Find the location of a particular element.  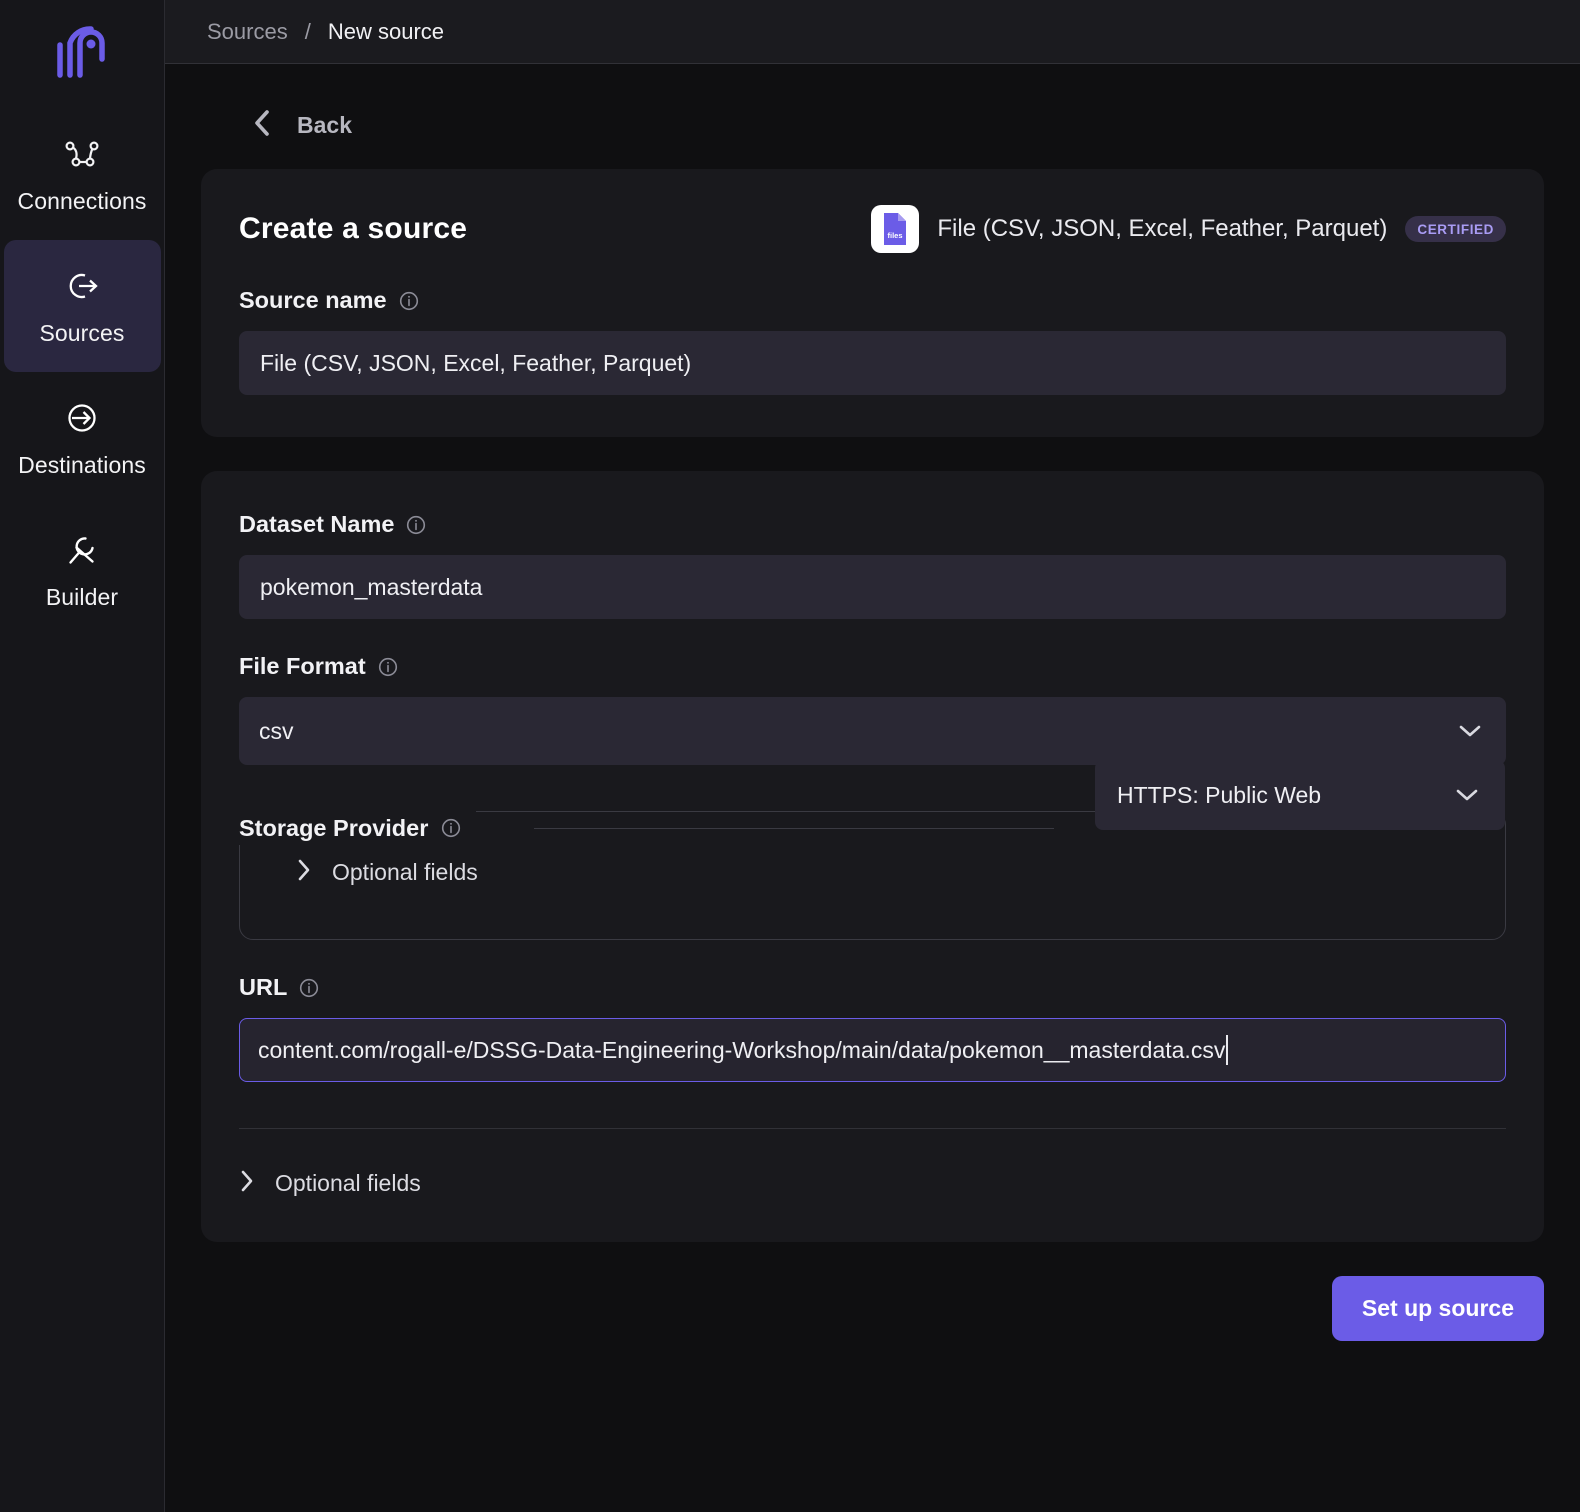

sidebar-item-label: Destinations is located at coordinates (82, 464).